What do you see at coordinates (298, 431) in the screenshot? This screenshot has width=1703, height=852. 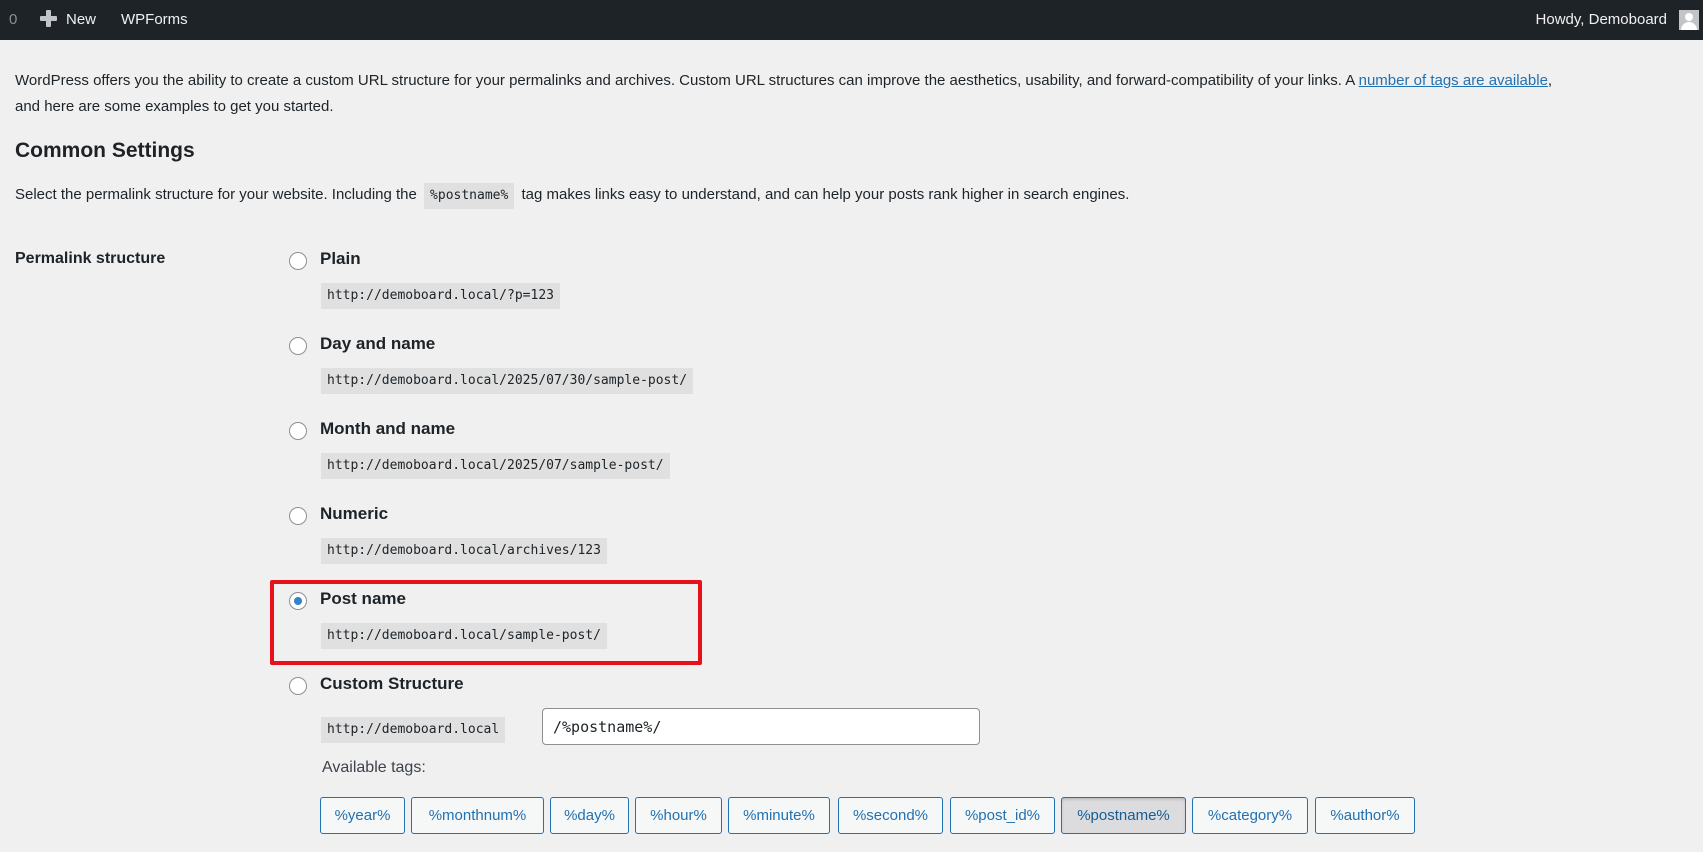 I see `radio-month-and-name` at bounding box center [298, 431].